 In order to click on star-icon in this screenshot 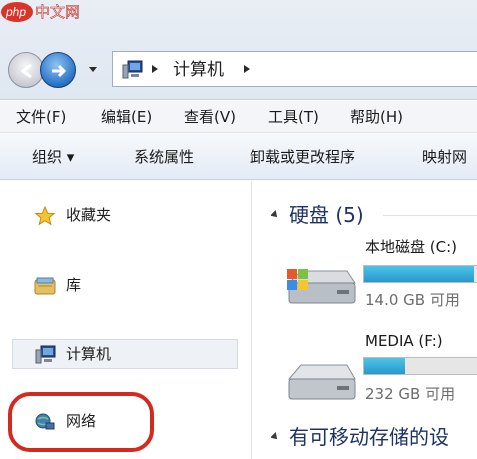, I will do `click(45, 216)`.